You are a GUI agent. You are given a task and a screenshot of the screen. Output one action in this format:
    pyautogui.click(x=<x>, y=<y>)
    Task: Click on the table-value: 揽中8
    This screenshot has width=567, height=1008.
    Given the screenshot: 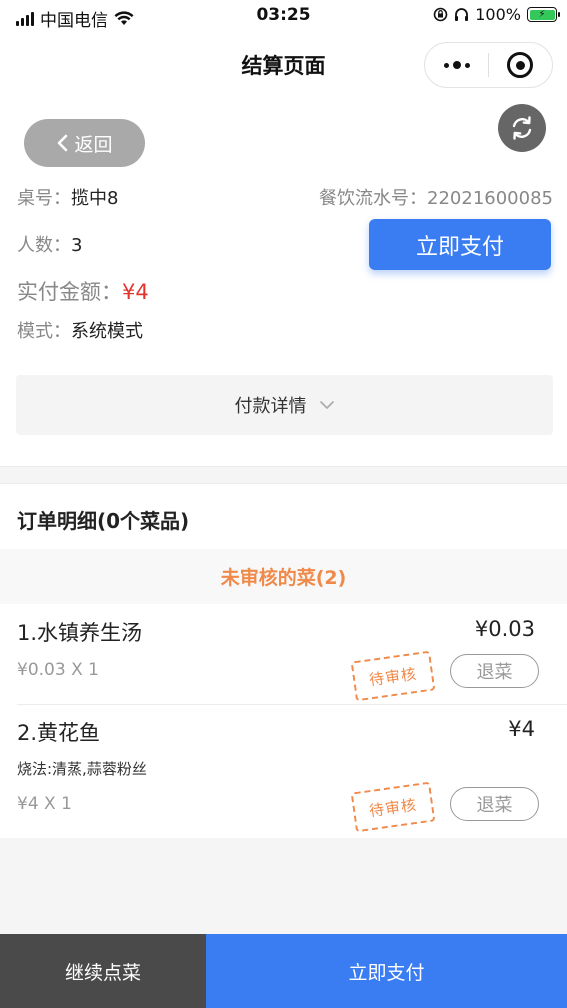 What is the action you would take?
    pyautogui.click(x=95, y=198)
    